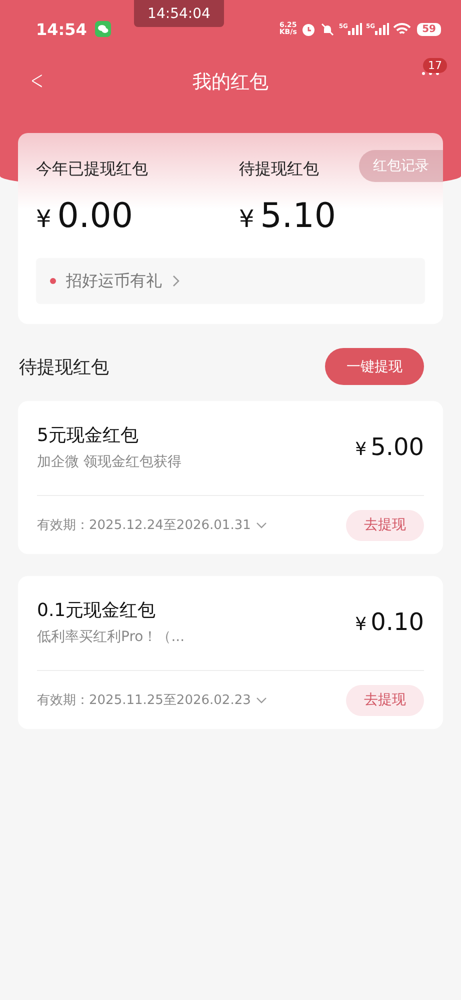 The image size is (461, 1000). Describe the element at coordinates (109, 462) in the screenshot. I see `packet-subtitle: 加企微 领现金红包获得` at that location.